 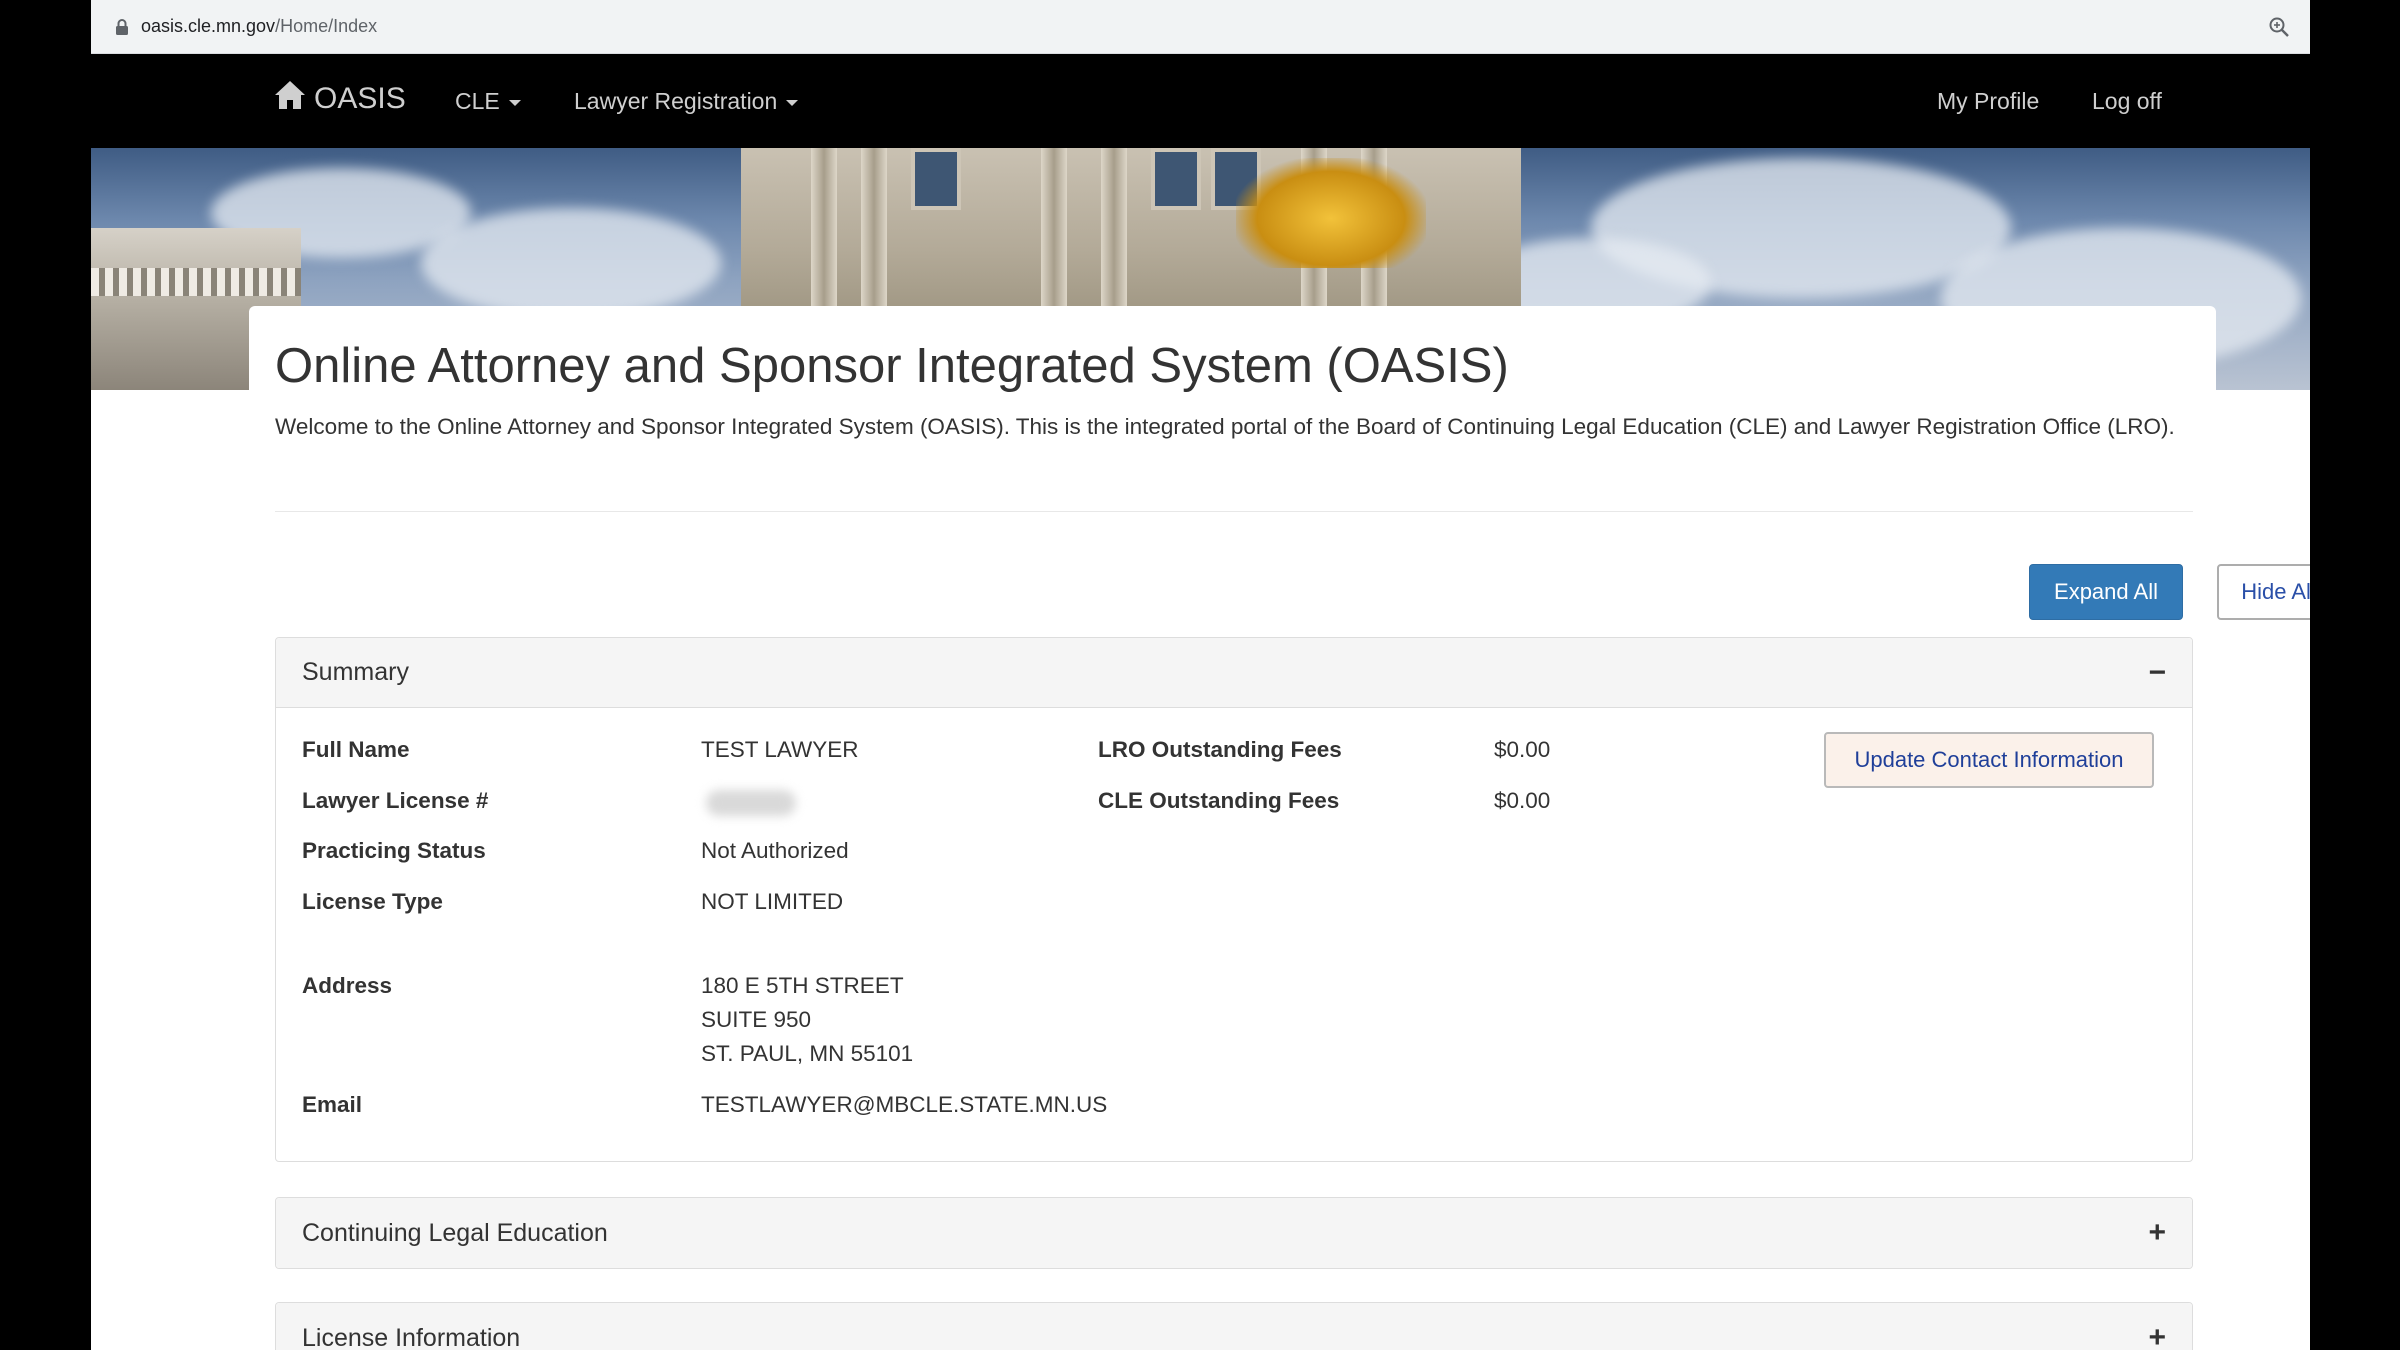 What do you see at coordinates (1220, 749) in the screenshot?
I see `lro-outstanding-fees-label: LRO Outstanding Fees` at bounding box center [1220, 749].